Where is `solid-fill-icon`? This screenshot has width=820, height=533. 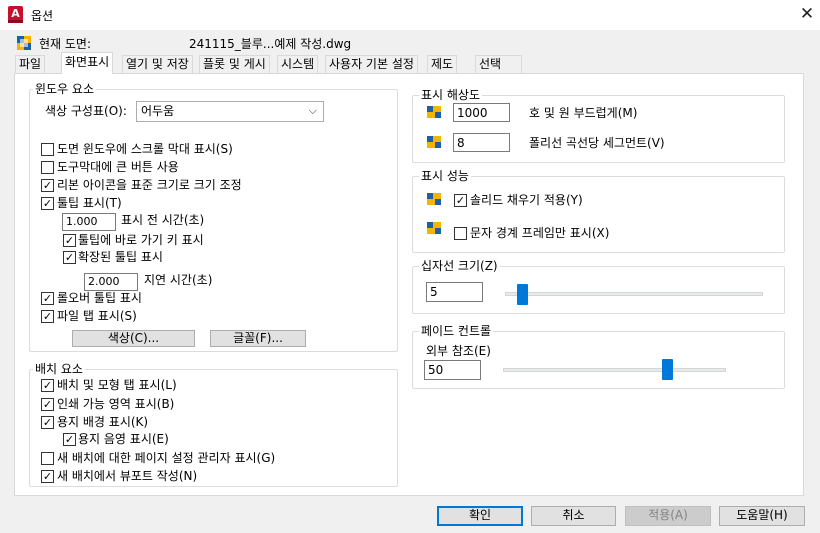
solid-fill-icon is located at coordinates (434, 199).